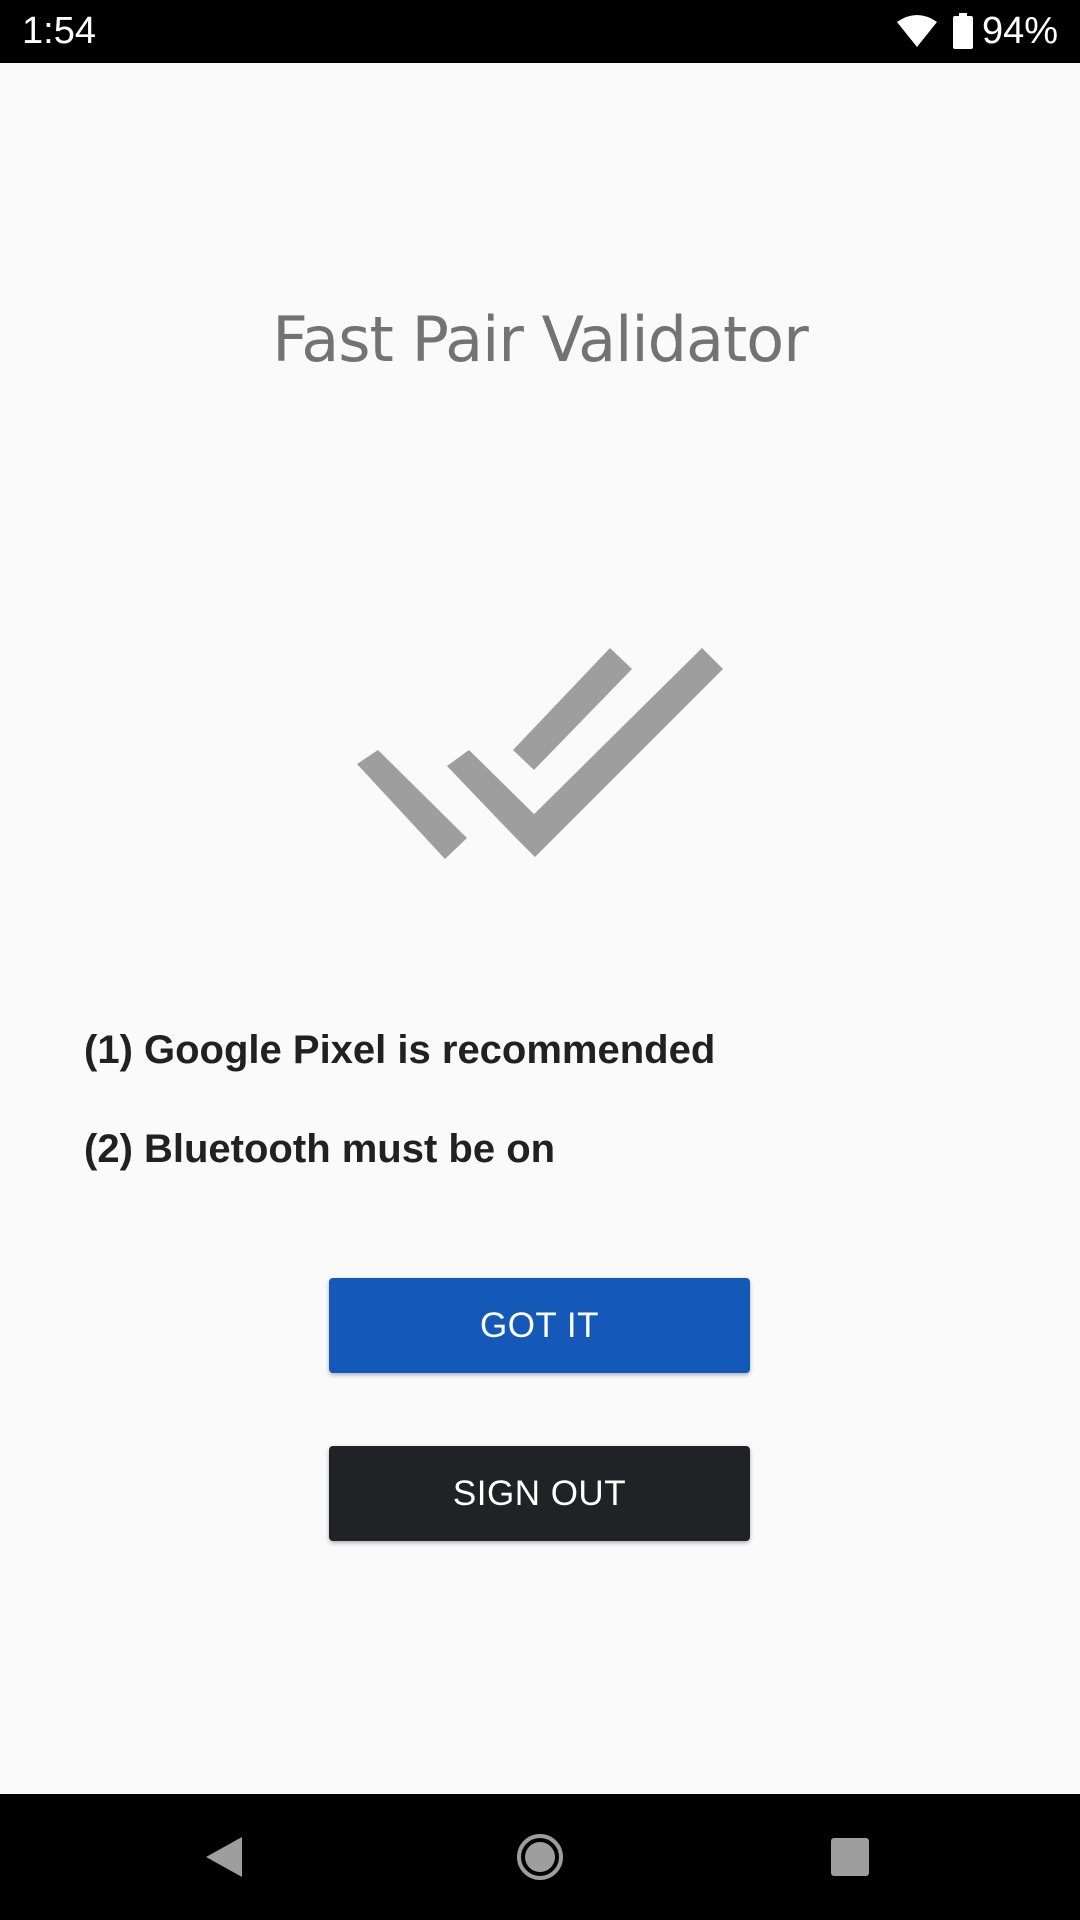 The height and width of the screenshot is (1920, 1080). I want to click on requirement-bluetooth: (2) Bluetooth must be on, so click(320, 1149).